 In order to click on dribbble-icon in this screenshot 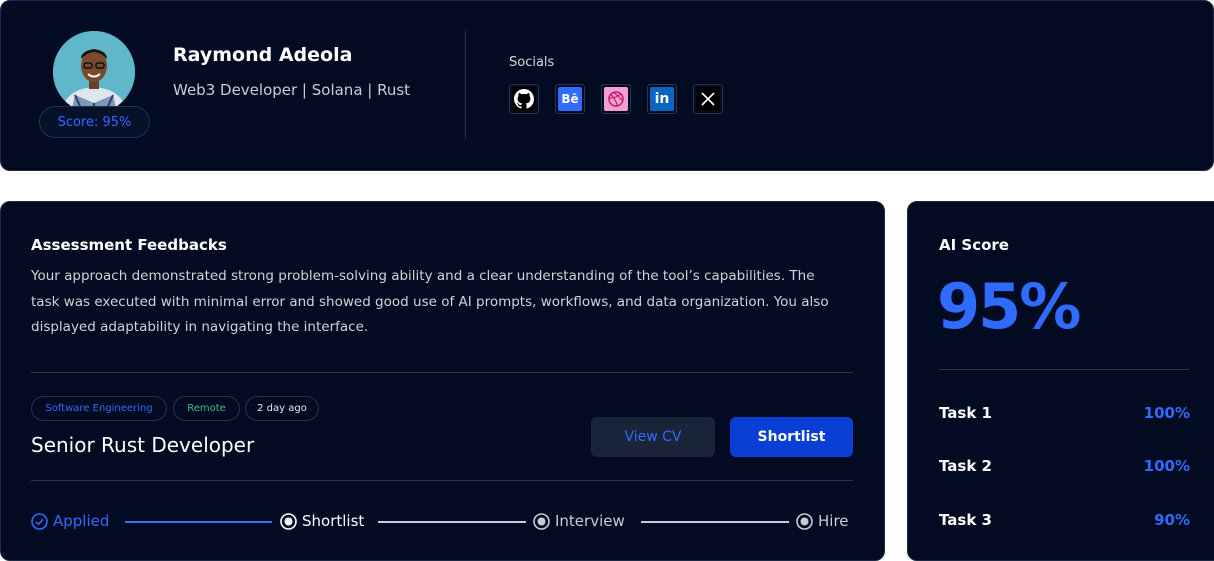, I will do `click(616, 99)`.